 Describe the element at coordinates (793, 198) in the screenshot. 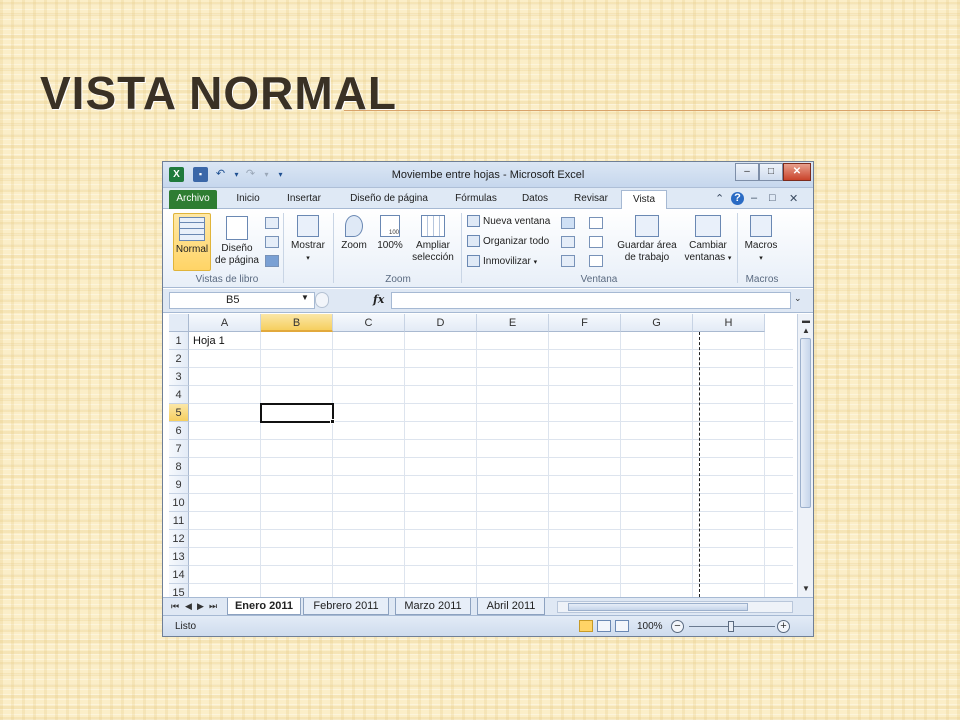

I see `doc-close-icon: ✕` at that location.